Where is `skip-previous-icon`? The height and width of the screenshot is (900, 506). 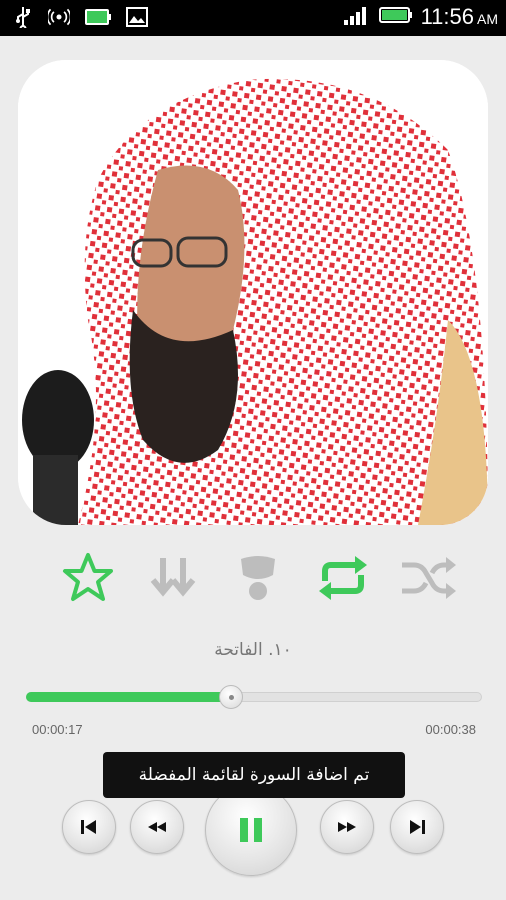
skip-previous-icon is located at coordinates (88, 827).